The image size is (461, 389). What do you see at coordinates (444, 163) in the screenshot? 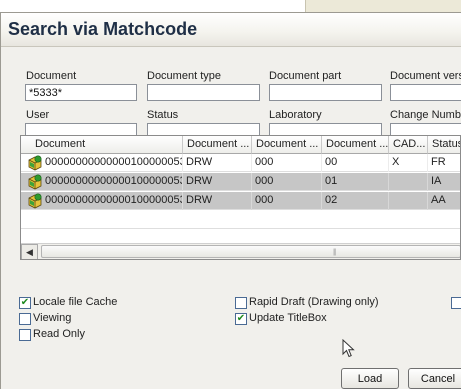
I see `cell-status: FR` at bounding box center [444, 163].